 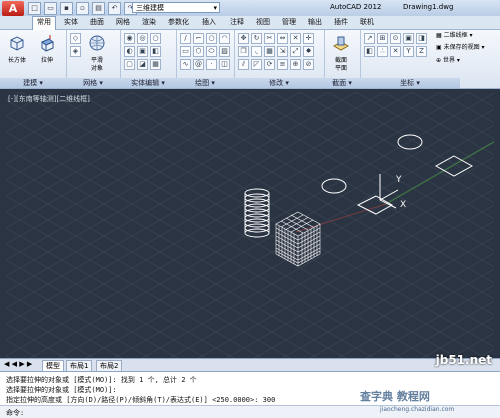 I want to click on circle-profile-left, so click(x=334, y=186).